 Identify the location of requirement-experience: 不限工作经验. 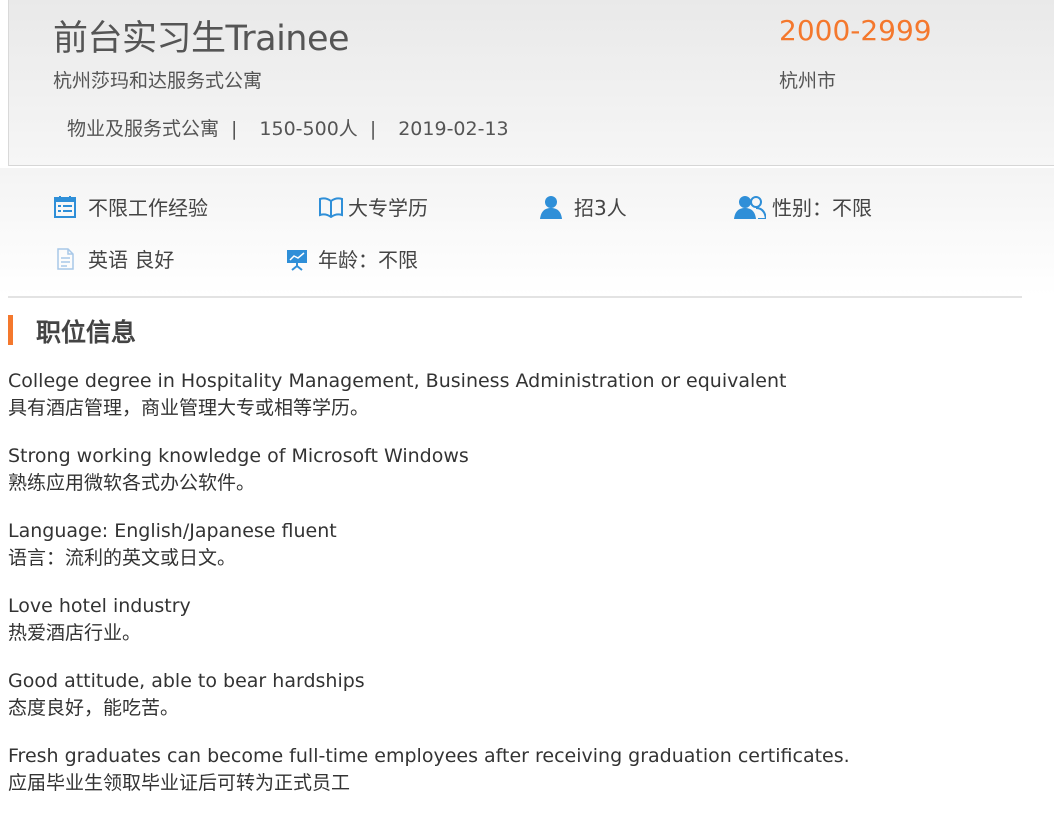
(130, 206).